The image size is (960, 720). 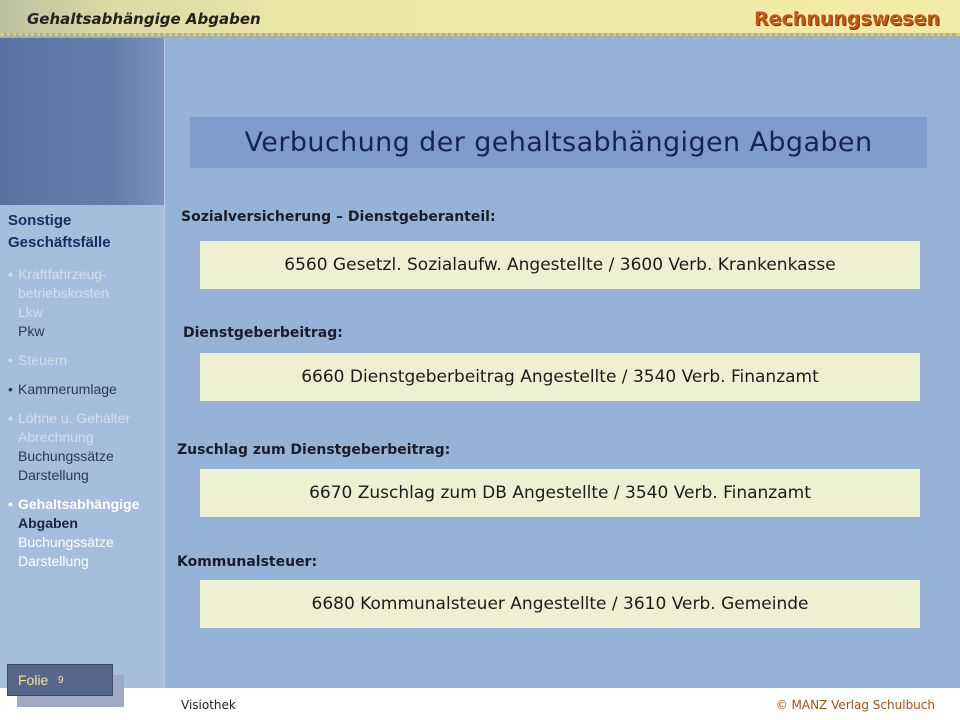 I want to click on sidebar-item-label: Kammerumlage, so click(x=85, y=389).